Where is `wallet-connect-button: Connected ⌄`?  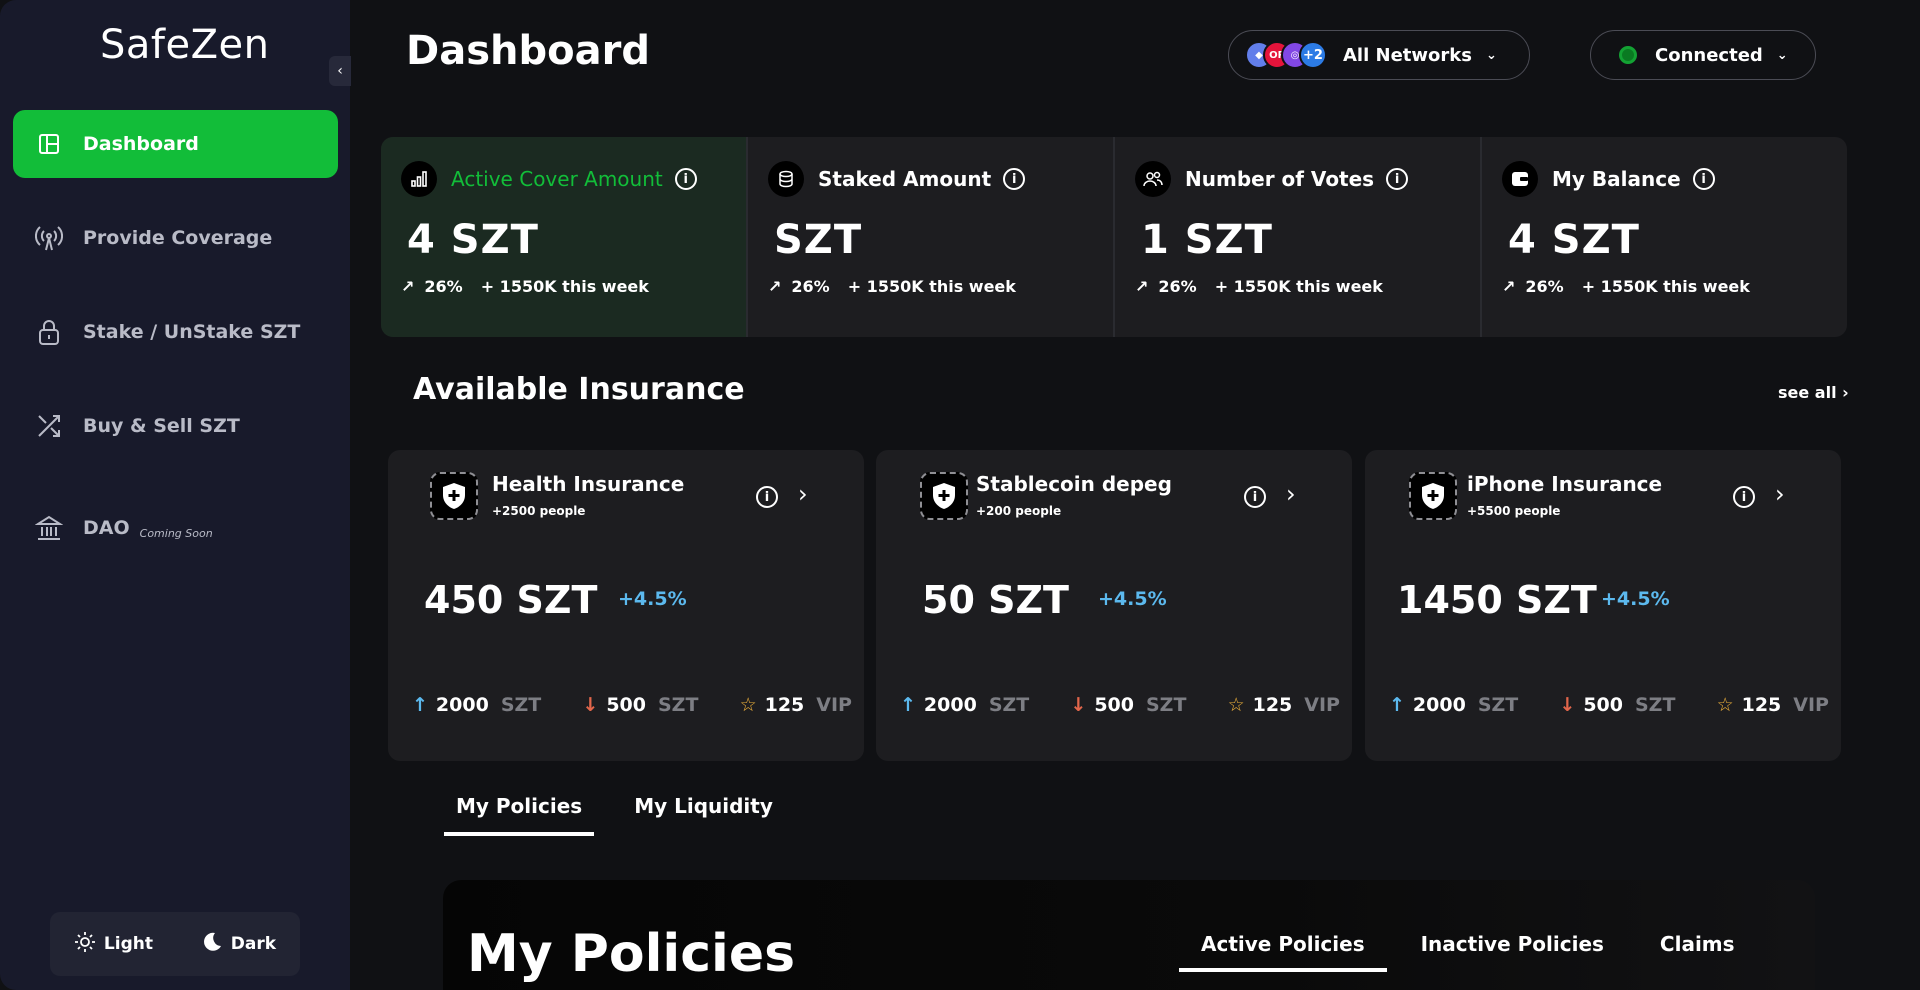 wallet-connect-button: Connected ⌄ is located at coordinates (1703, 55).